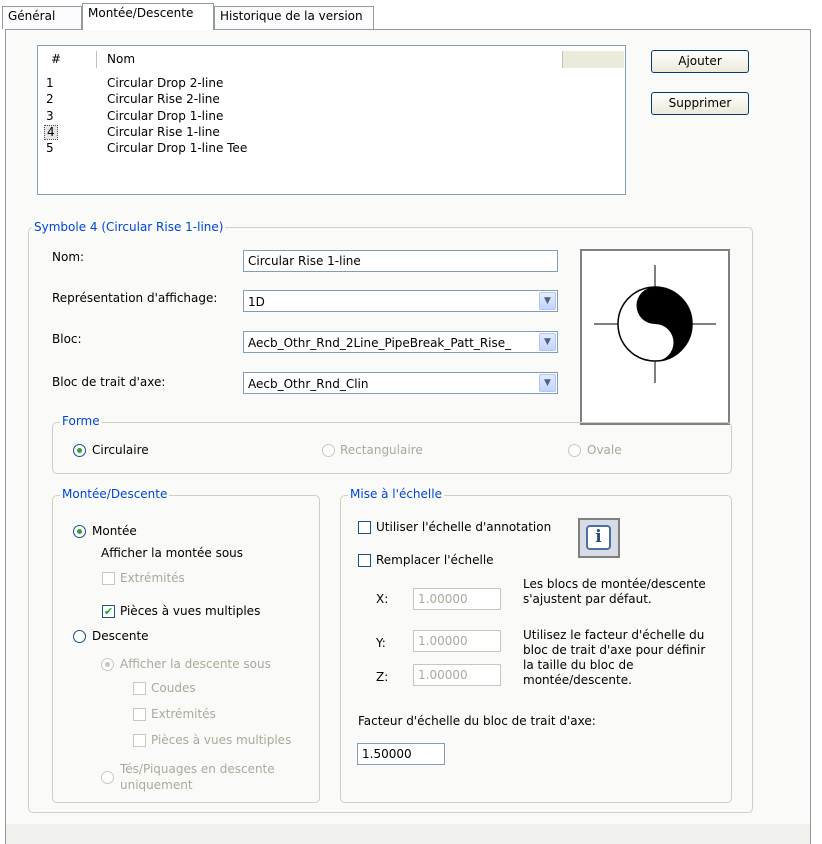 The width and height of the screenshot is (822, 844). Describe the element at coordinates (81, 421) in the screenshot. I see `shape-group-title: Forme` at that location.